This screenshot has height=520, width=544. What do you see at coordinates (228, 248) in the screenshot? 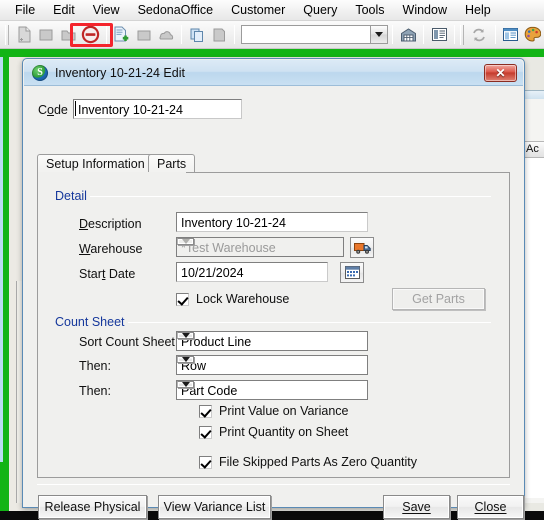
I see `warehouse-value: *Test Warehouse` at bounding box center [228, 248].